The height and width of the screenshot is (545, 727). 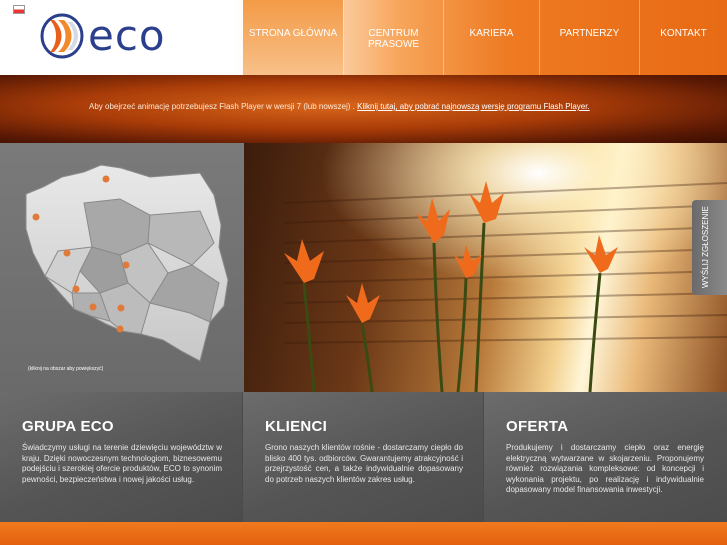 I want to click on nav-partnerzy: PARTNERZY, so click(x=589, y=37).